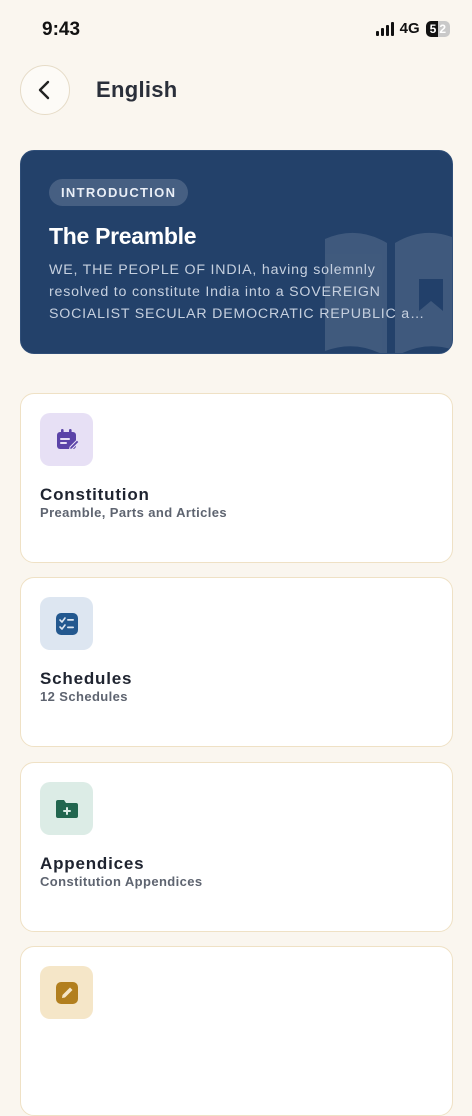 Image resolution: width=472 pixels, height=1116 pixels. Describe the element at coordinates (236, 847) in the screenshot. I see `appendices-card: Appendices Constitution Appendices` at that location.